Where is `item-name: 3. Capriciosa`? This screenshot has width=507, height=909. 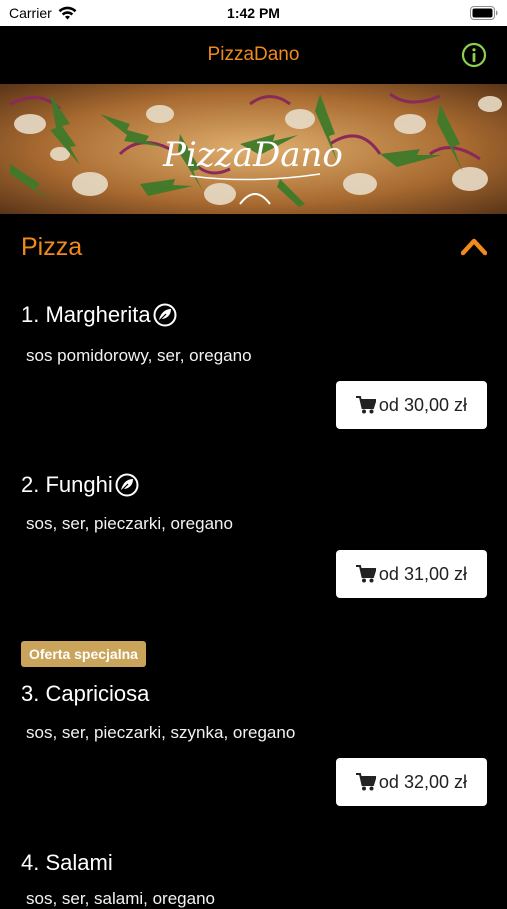
item-name: 3. Capriciosa is located at coordinates (85, 693).